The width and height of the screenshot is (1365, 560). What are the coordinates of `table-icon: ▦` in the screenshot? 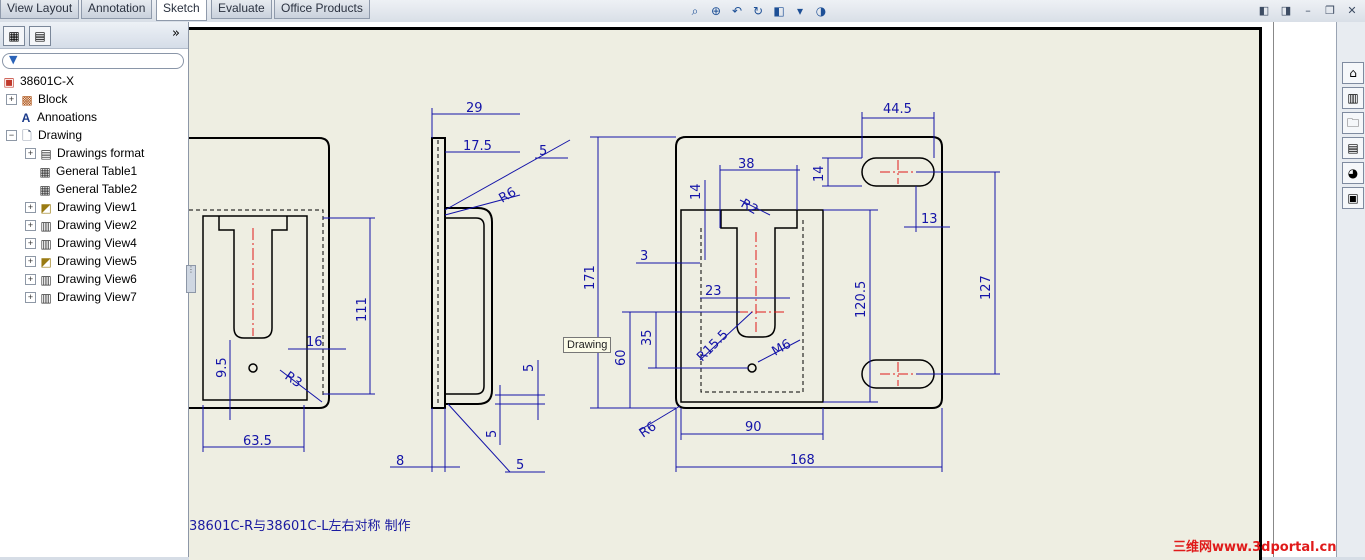 It's located at (45, 171).